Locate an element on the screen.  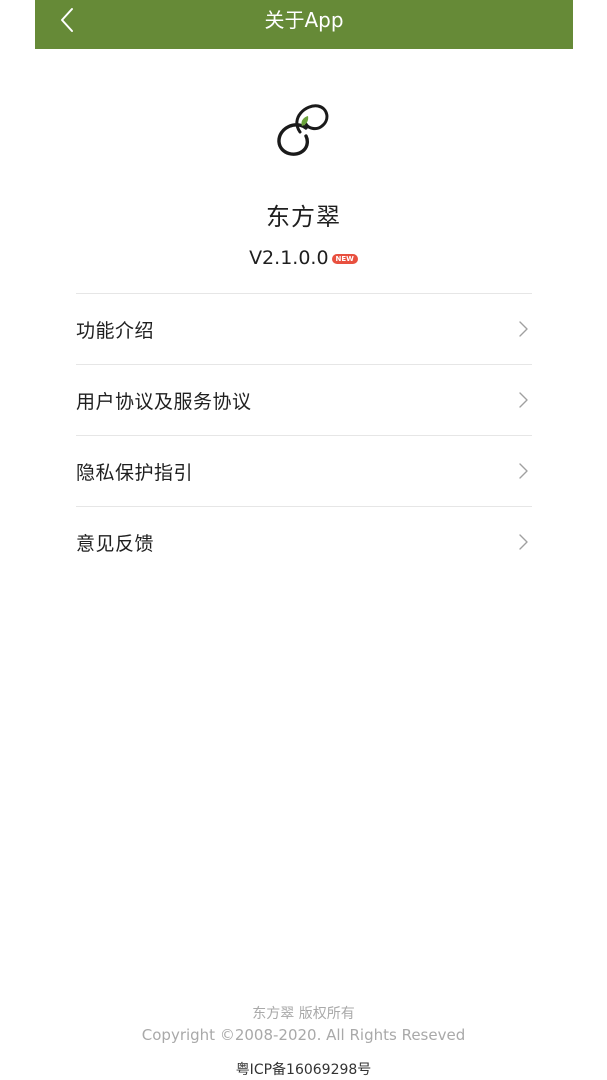
menu-item-label: 隐私保护指引 is located at coordinates (135, 472).